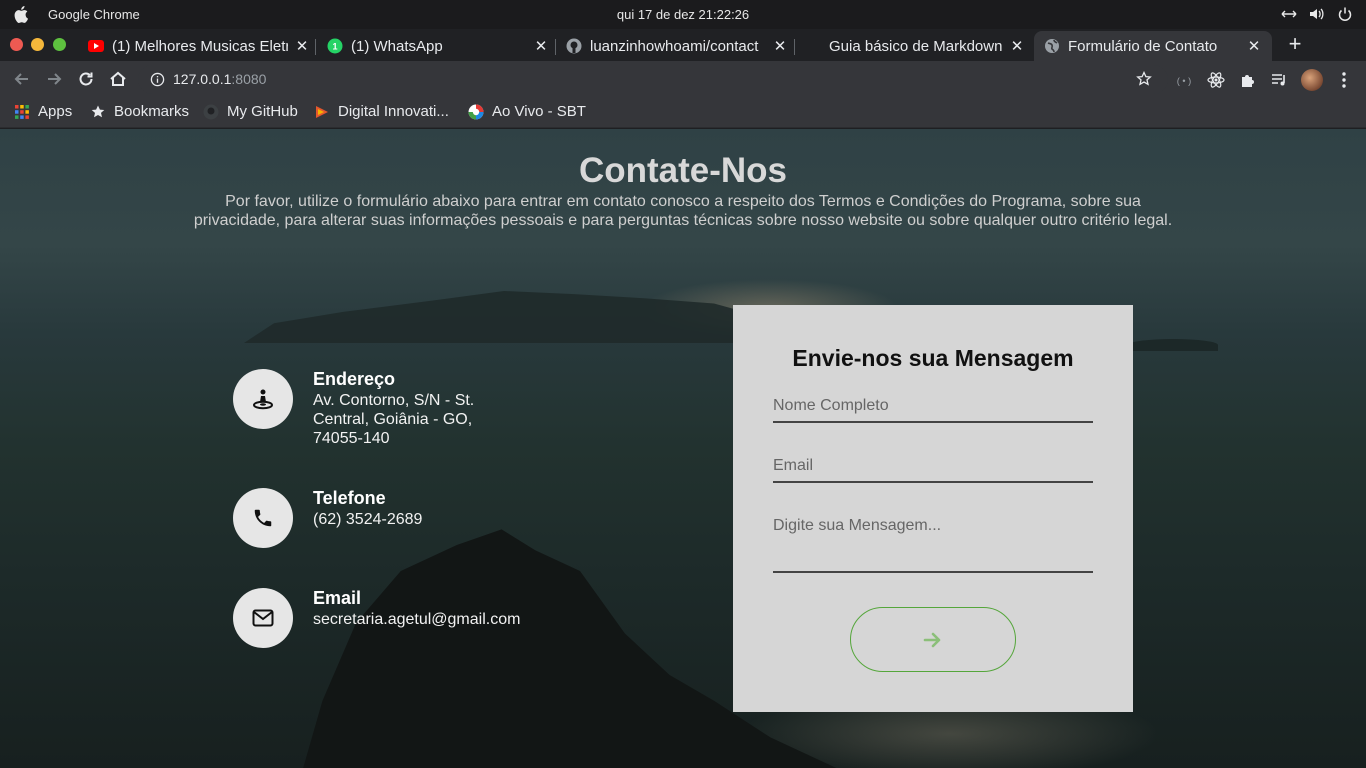 Image resolution: width=1366 pixels, height=768 pixels. What do you see at coordinates (118, 79) in the screenshot?
I see `home-icon` at bounding box center [118, 79].